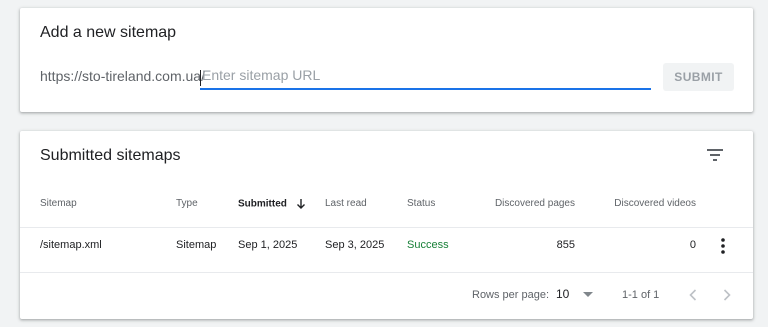 This screenshot has width=768, height=327. Describe the element at coordinates (715, 155) in the screenshot. I see `filter-icon` at that location.